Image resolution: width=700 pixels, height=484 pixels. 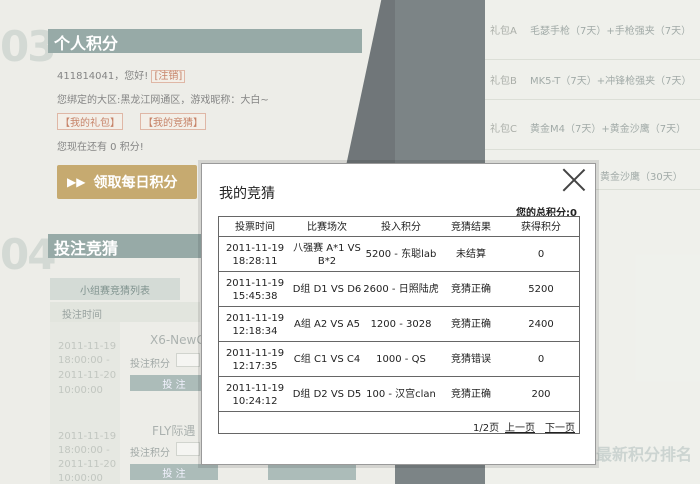 I want to click on match-line: B*2, so click(x=327, y=261).